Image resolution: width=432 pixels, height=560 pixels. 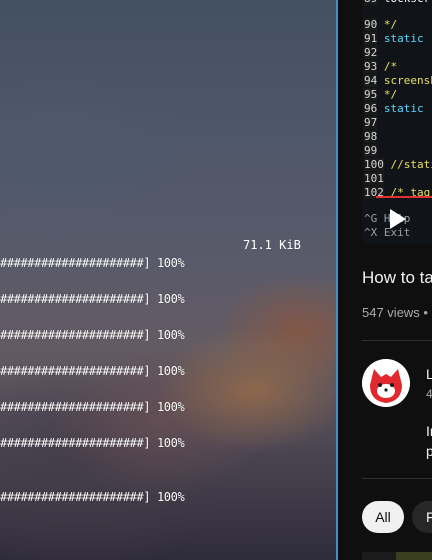 What do you see at coordinates (429, 451) in the screenshot?
I see `description-text: p` at bounding box center [429, 451].